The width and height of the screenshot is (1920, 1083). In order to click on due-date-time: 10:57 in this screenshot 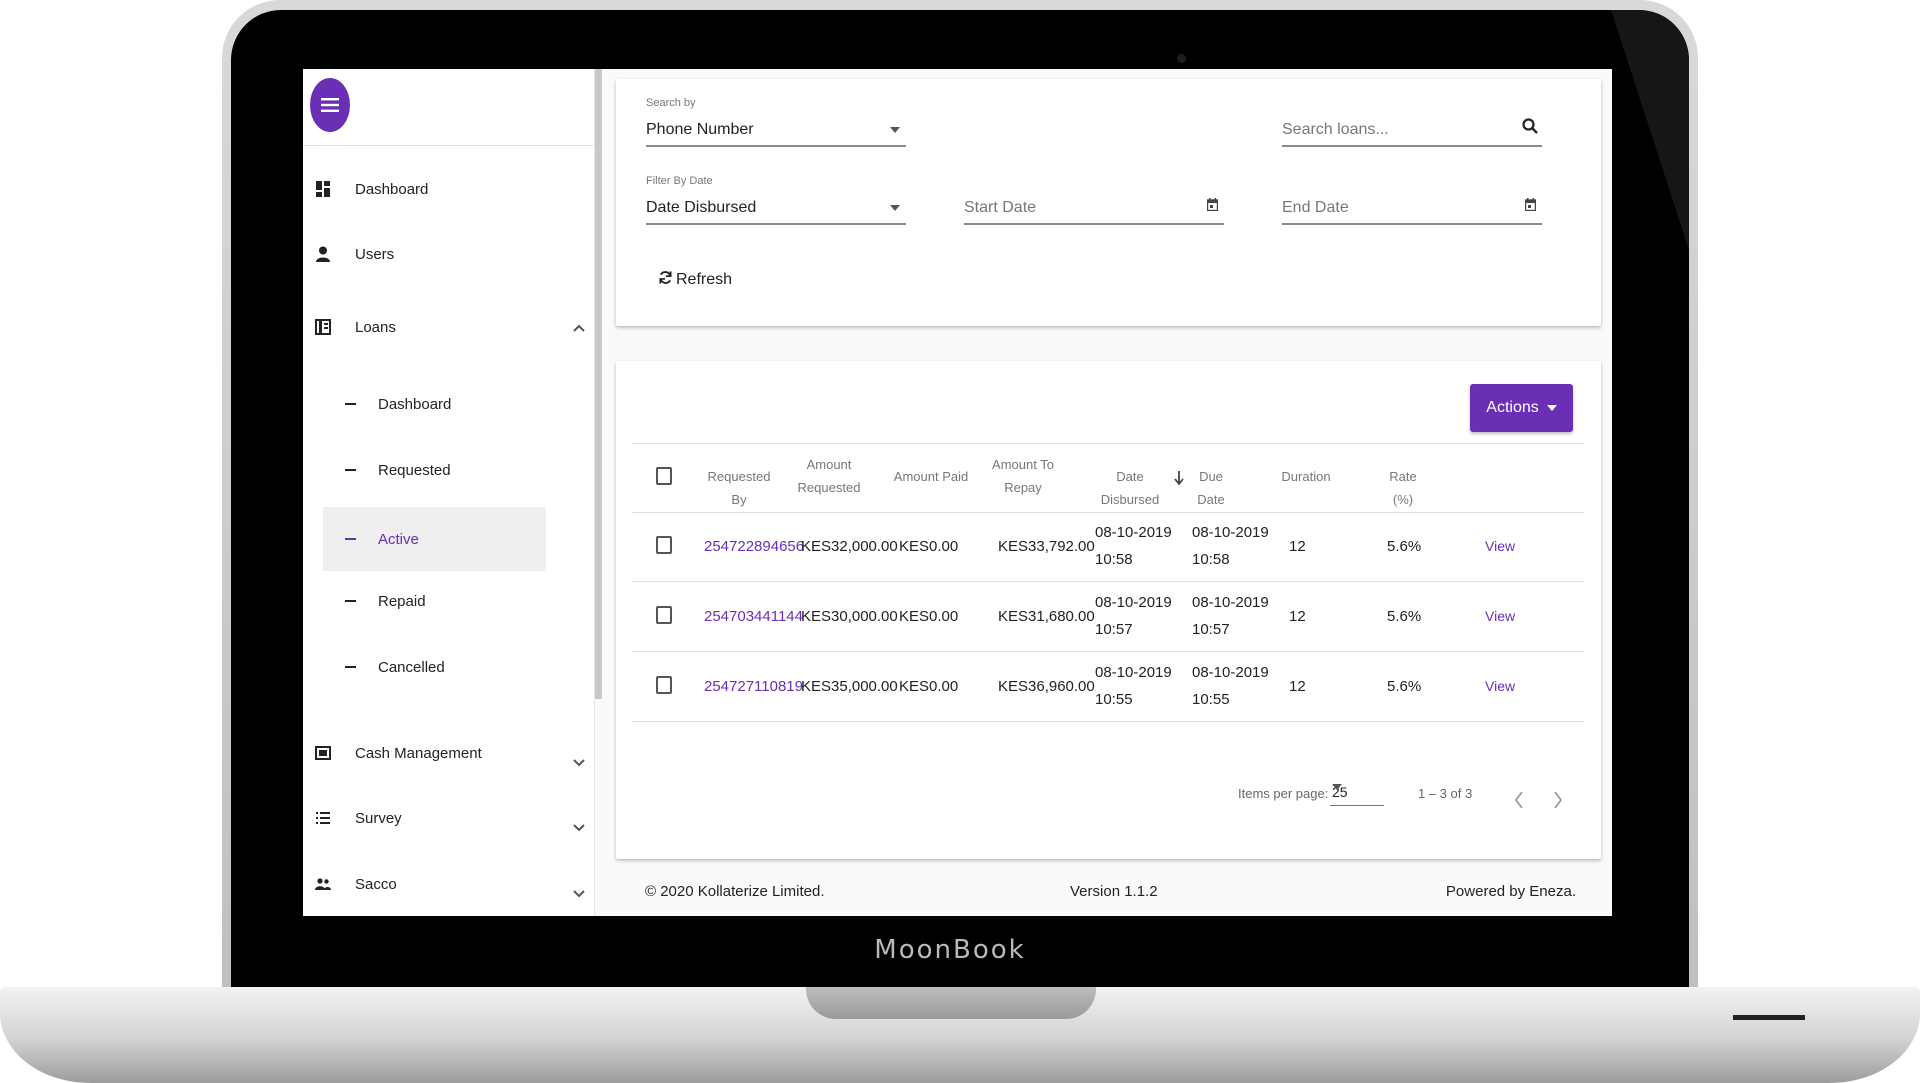, I will do `click(1211, 629)`.